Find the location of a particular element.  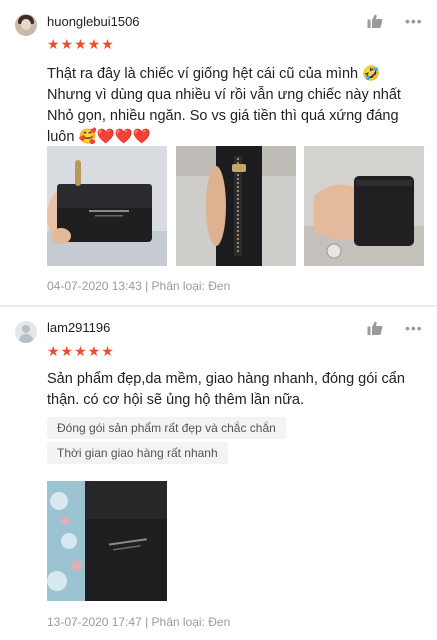

review-date: 04-07-2020 13:43 is located at coordinates (94, 286).